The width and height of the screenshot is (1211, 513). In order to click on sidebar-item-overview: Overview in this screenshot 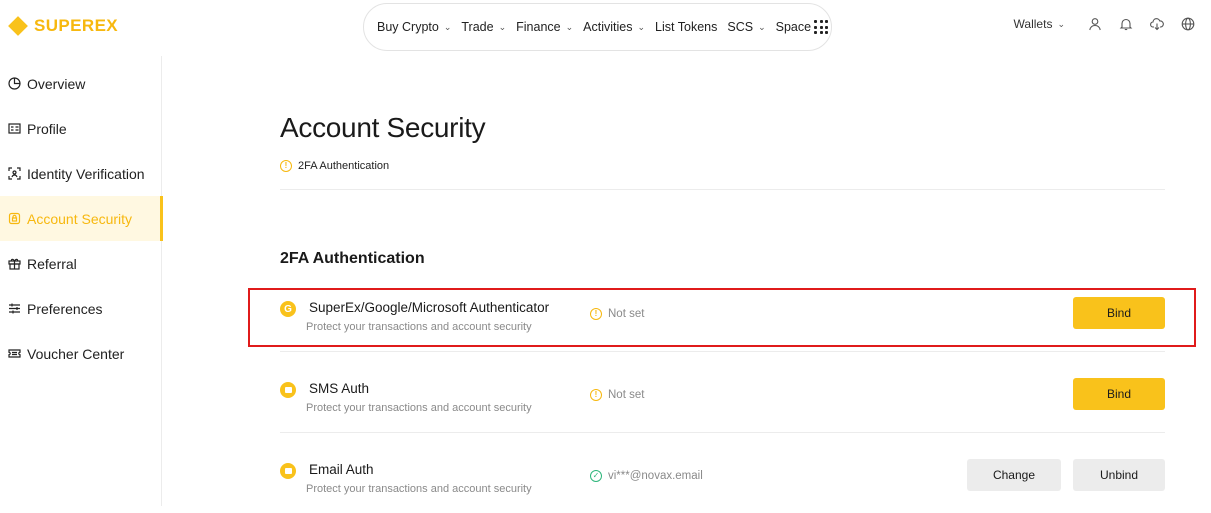, I will do `click(80, 83)`.